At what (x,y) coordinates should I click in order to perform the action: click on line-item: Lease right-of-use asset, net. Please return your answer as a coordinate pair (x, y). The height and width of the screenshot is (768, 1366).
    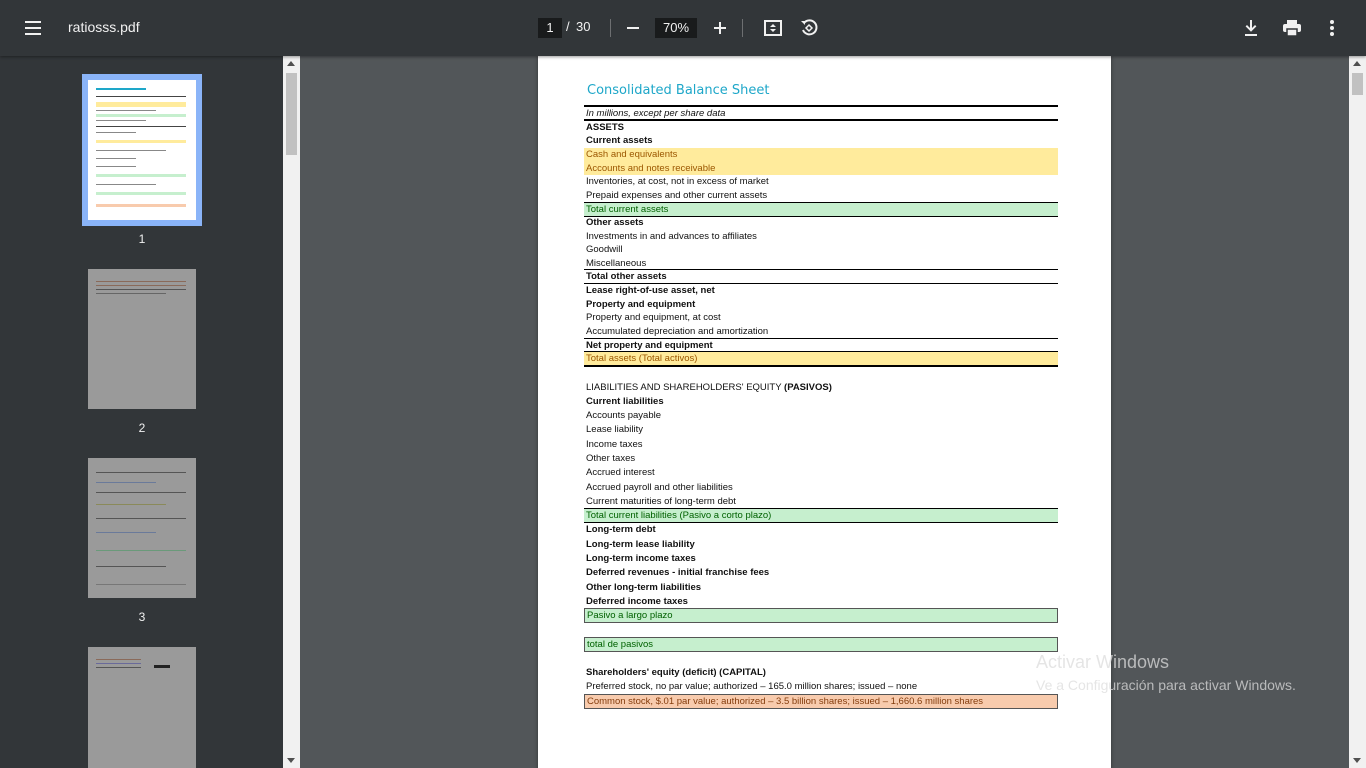
    Looking at the image, I should click on (650, 290).